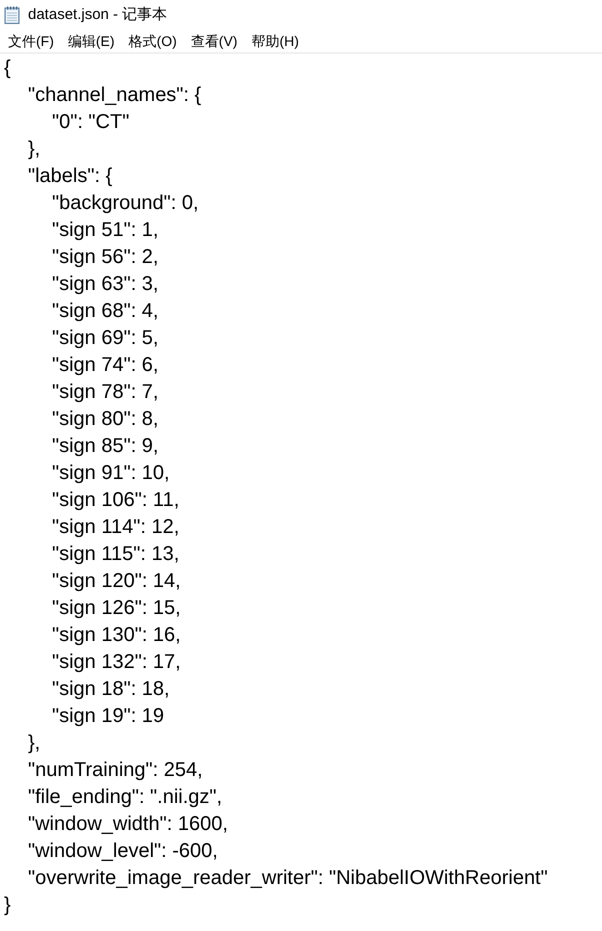 The image size is (602, 931). Describe the element at coordinates (116, 500) in the screenshot. I see `text-line: "sign 106": 11,` at that location.